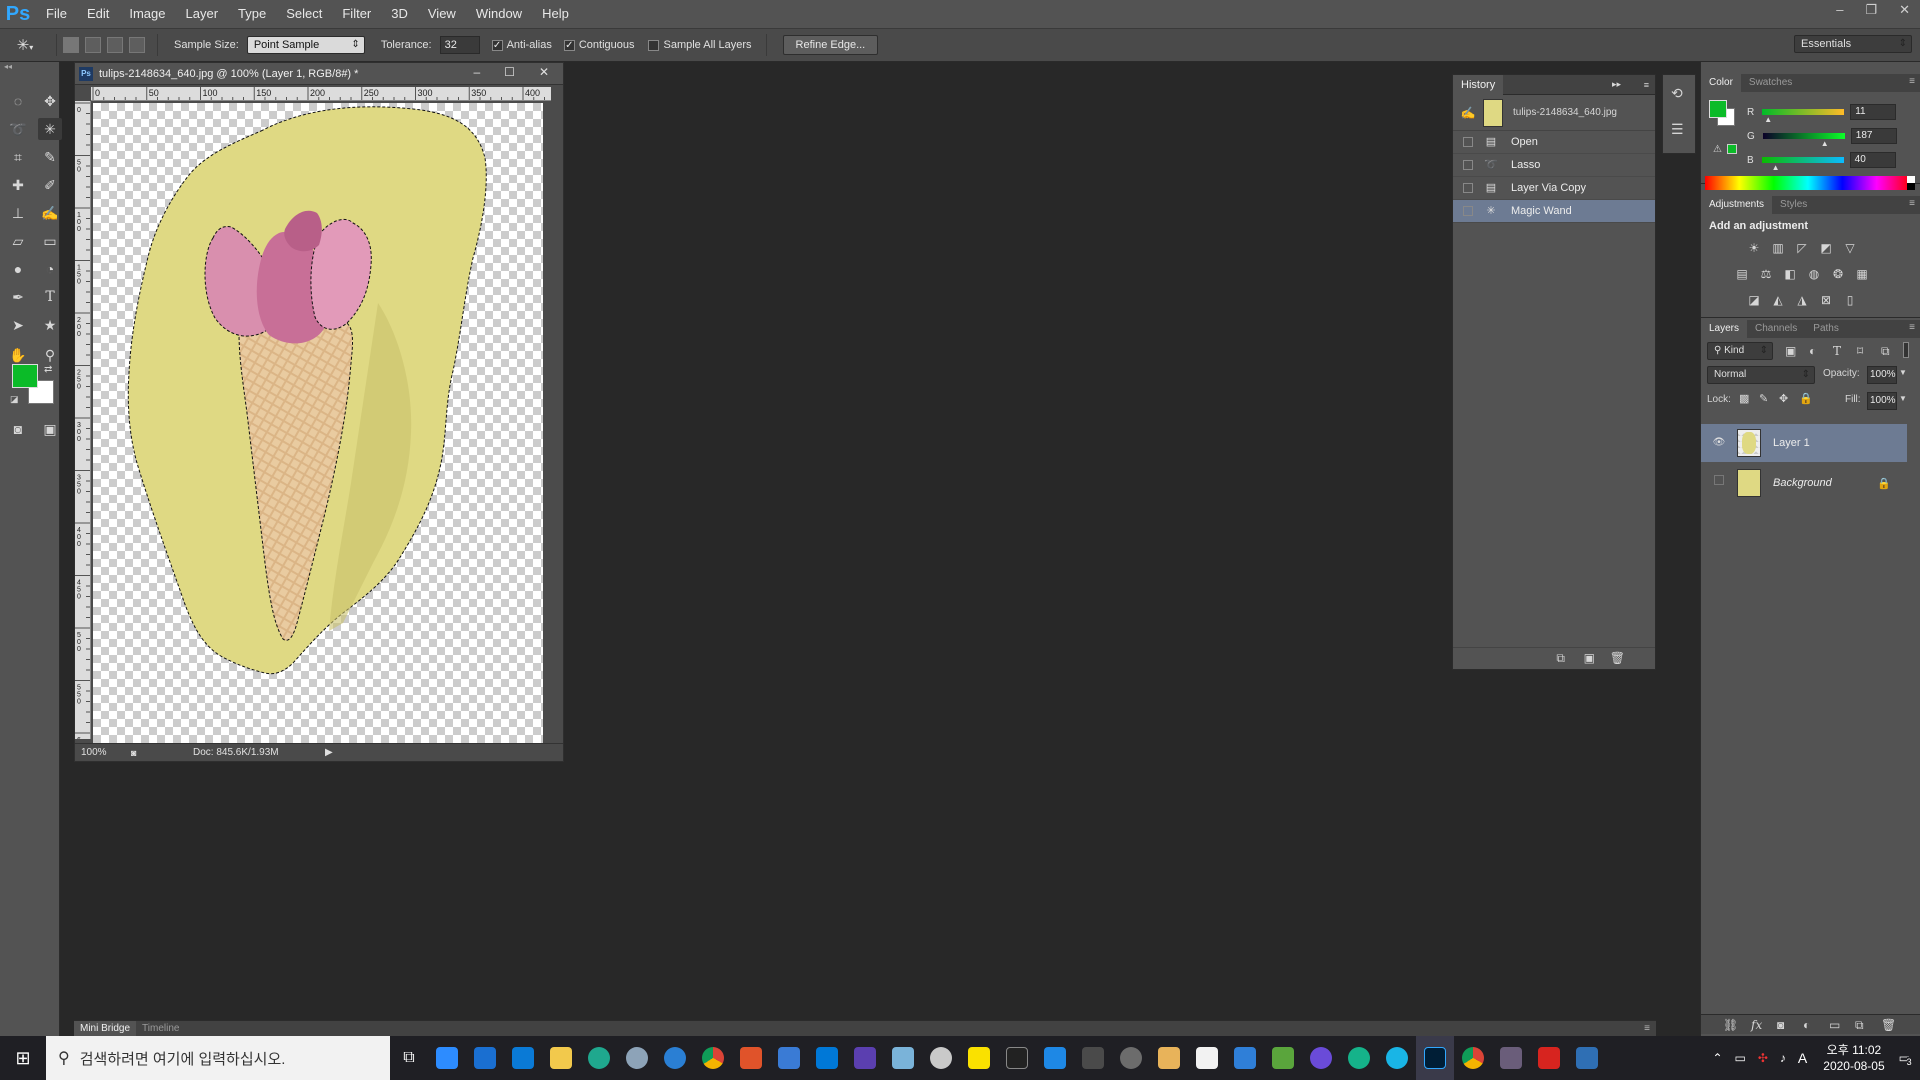 The height and width of the screenshot is (1080, 1920). Describe the element at coordinates (789, 1058) in the screenshot. I see `window-app-icon` at that location.